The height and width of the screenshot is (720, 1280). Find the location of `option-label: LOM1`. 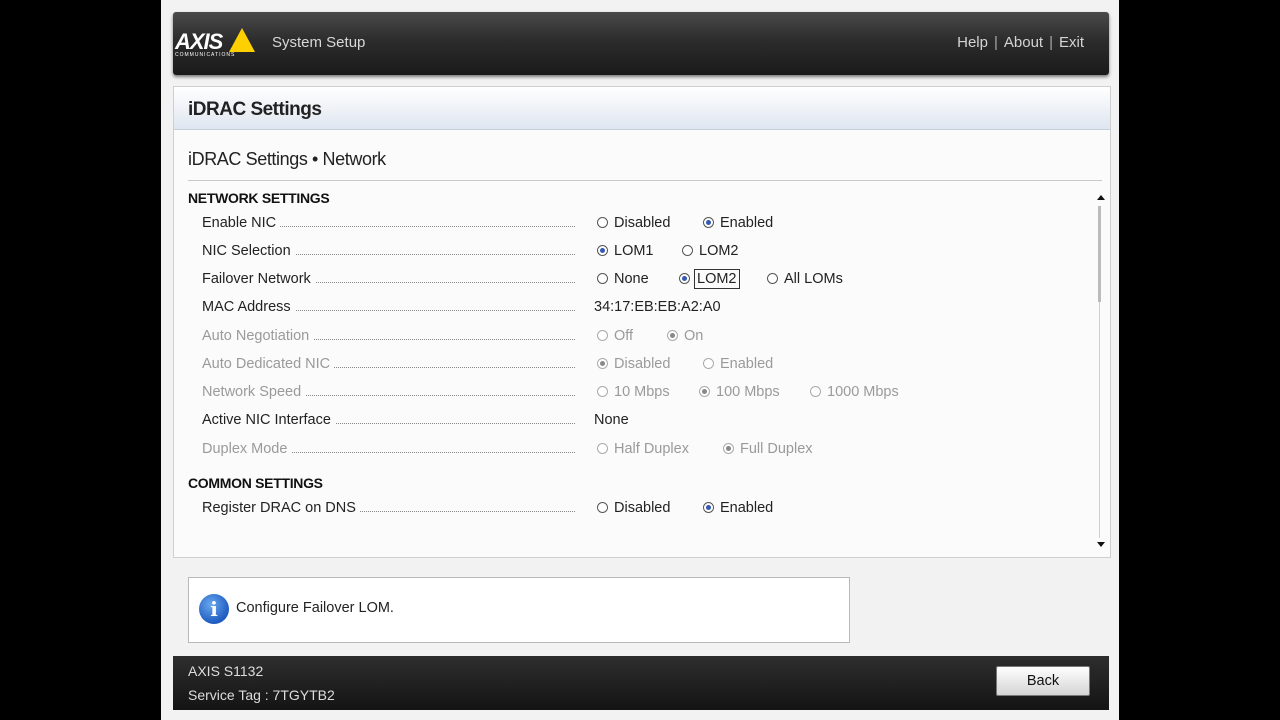

option-label: LOM1 is located at coordinates (634, 251).